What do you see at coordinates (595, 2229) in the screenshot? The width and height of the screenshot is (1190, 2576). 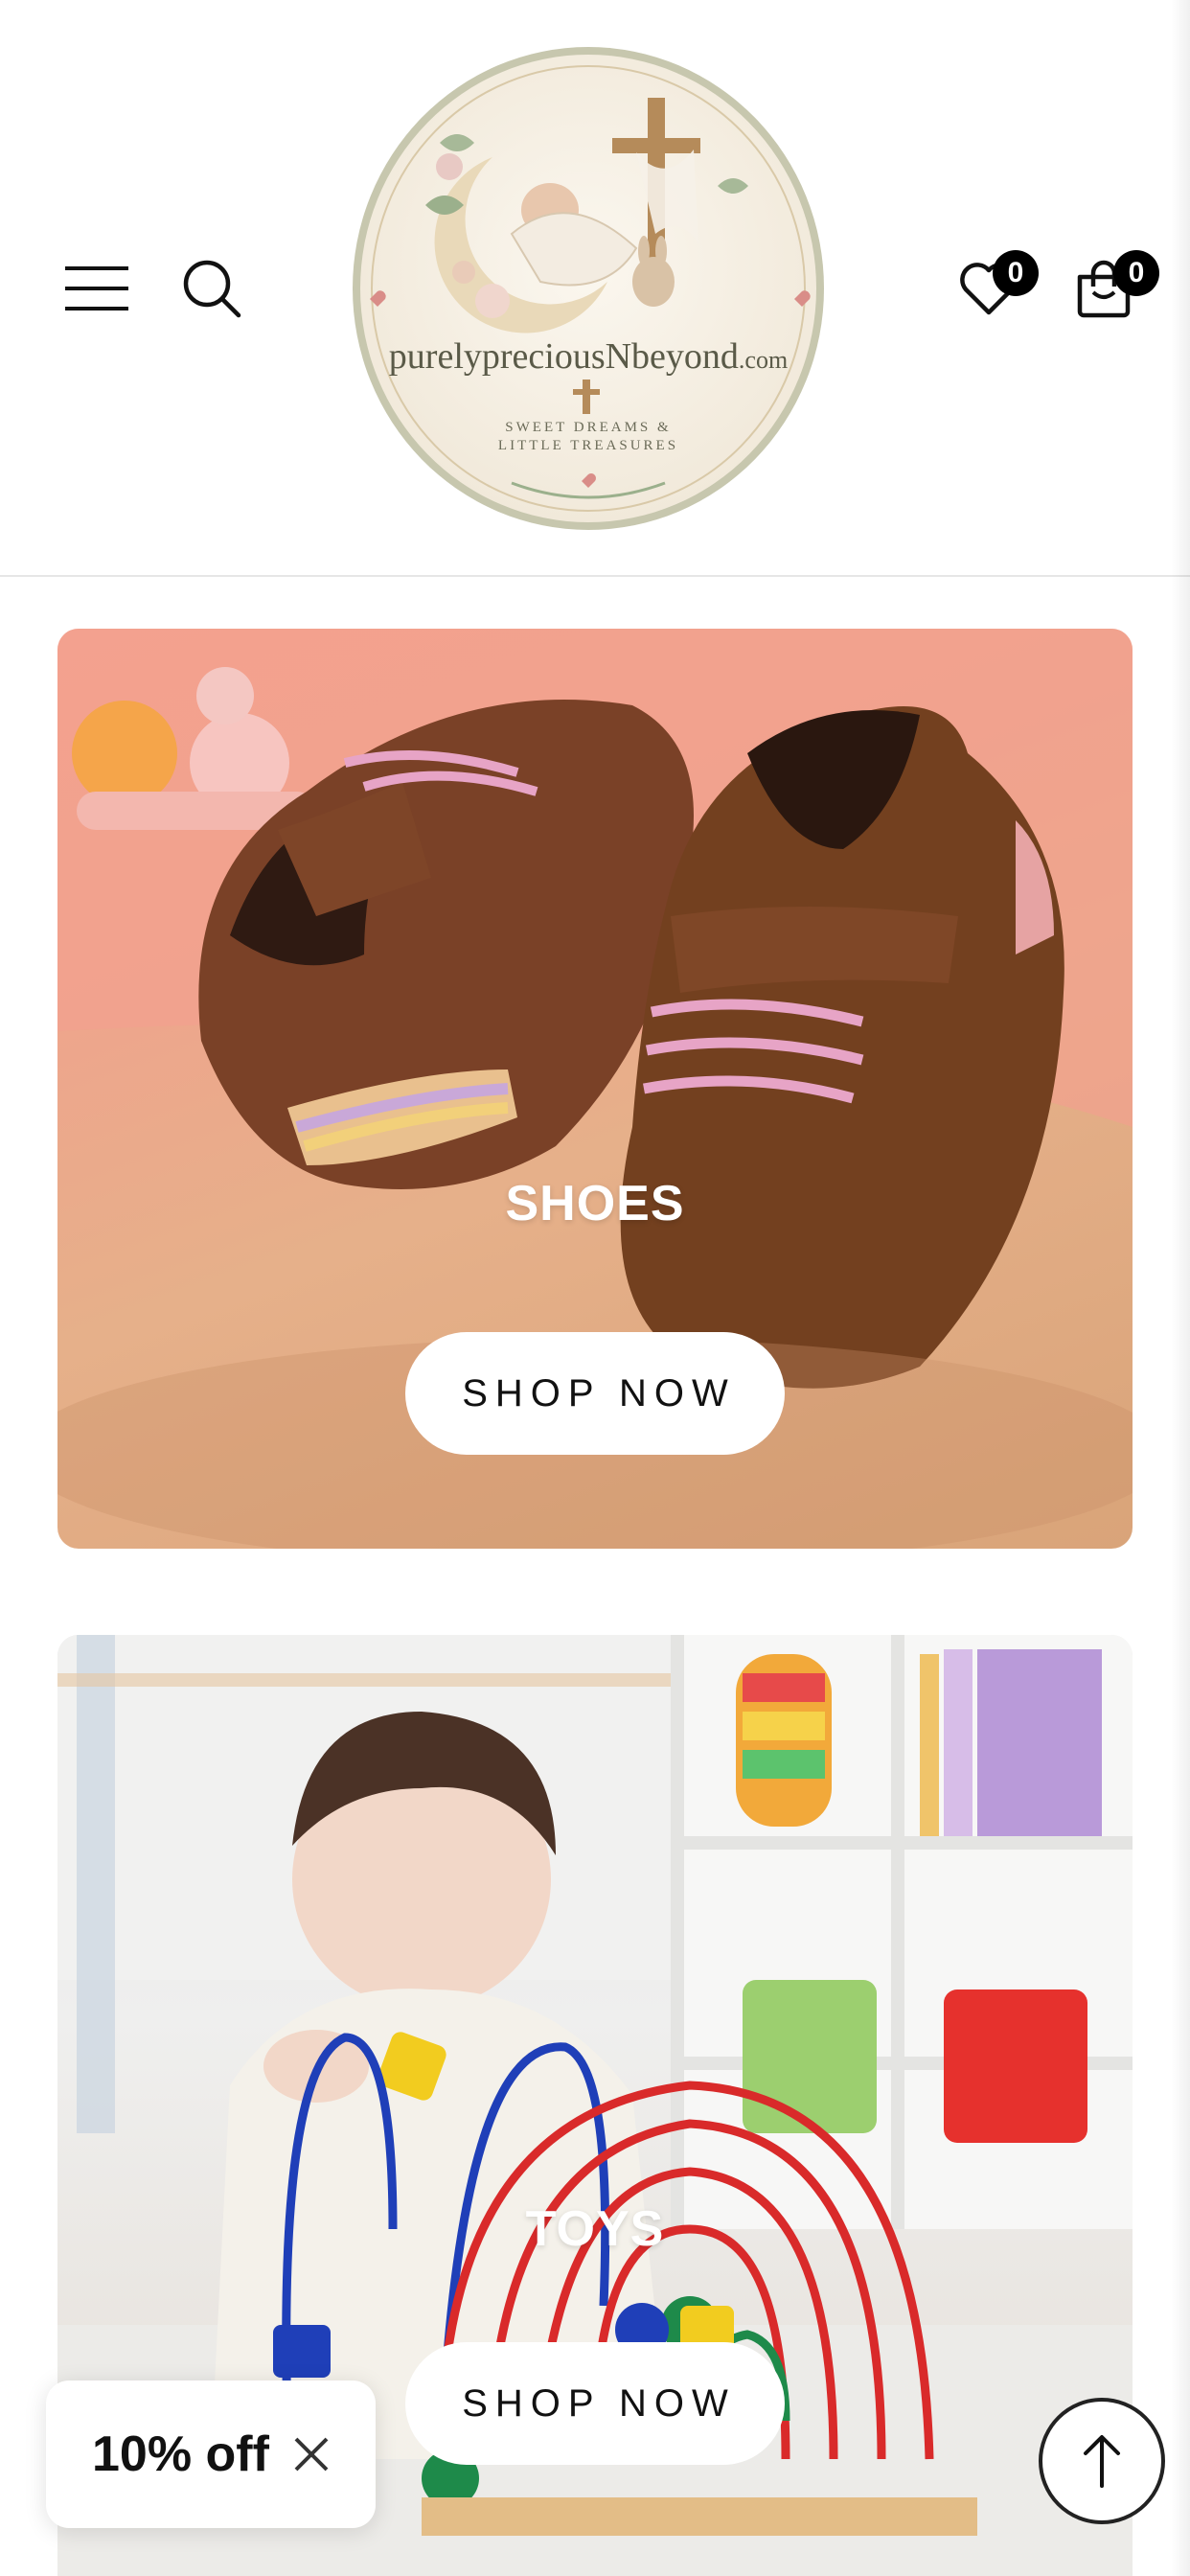 I see `toys-banner-title: TOYS` at bounding box center [595, 2229].